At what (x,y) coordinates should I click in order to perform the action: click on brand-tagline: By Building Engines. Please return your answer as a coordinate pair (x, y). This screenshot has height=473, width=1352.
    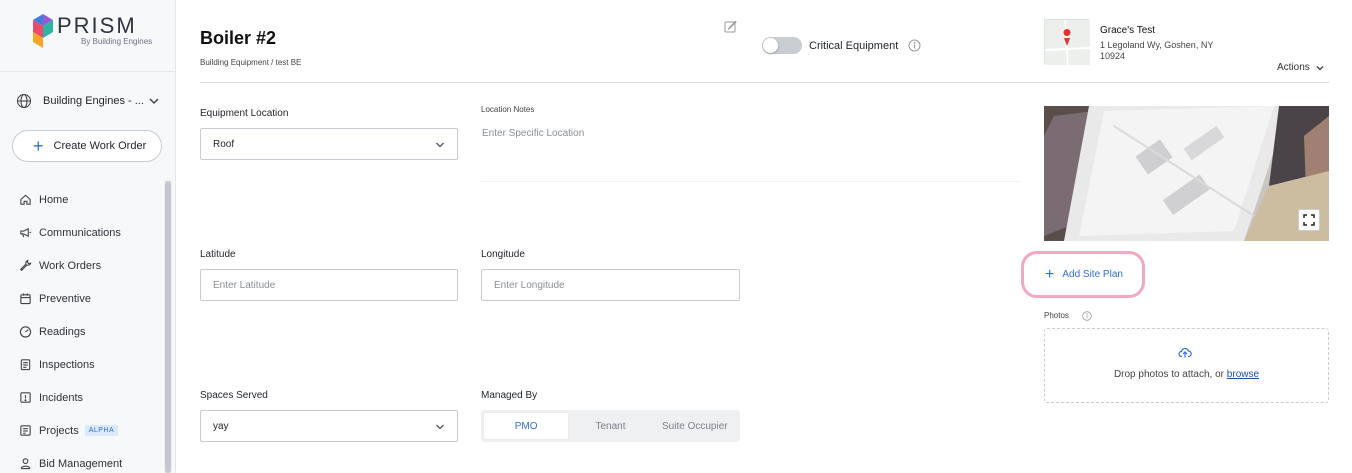
    Looking at the image, I should click on (117, 41).